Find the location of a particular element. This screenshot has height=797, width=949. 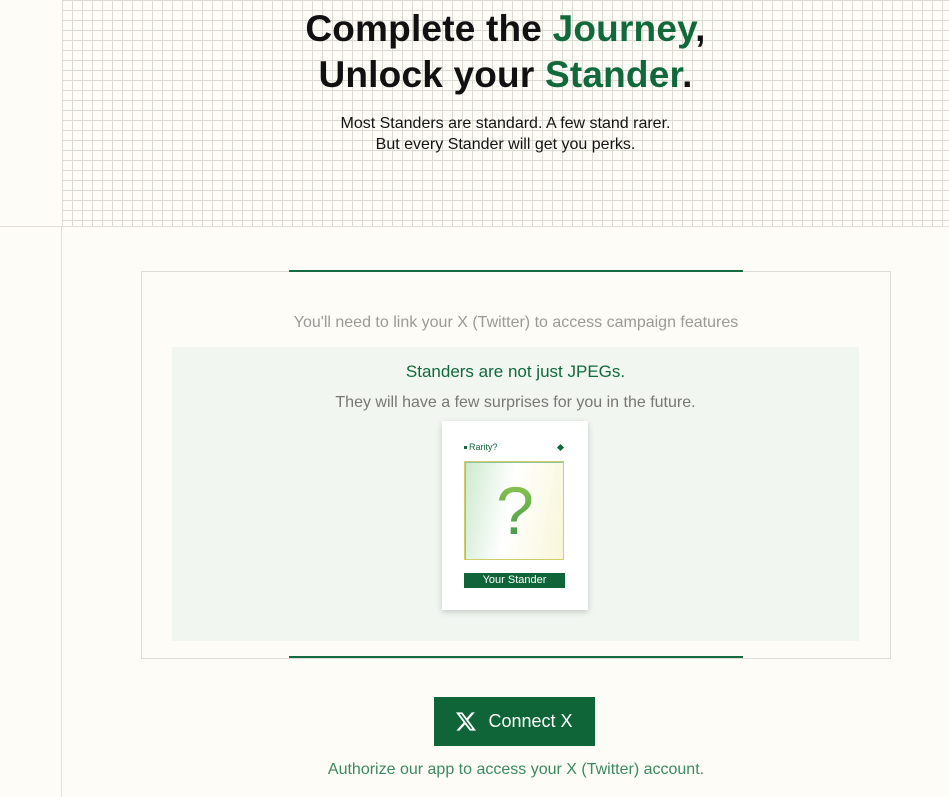

question-mark-icon: ? is located at coordinates (514, 511).